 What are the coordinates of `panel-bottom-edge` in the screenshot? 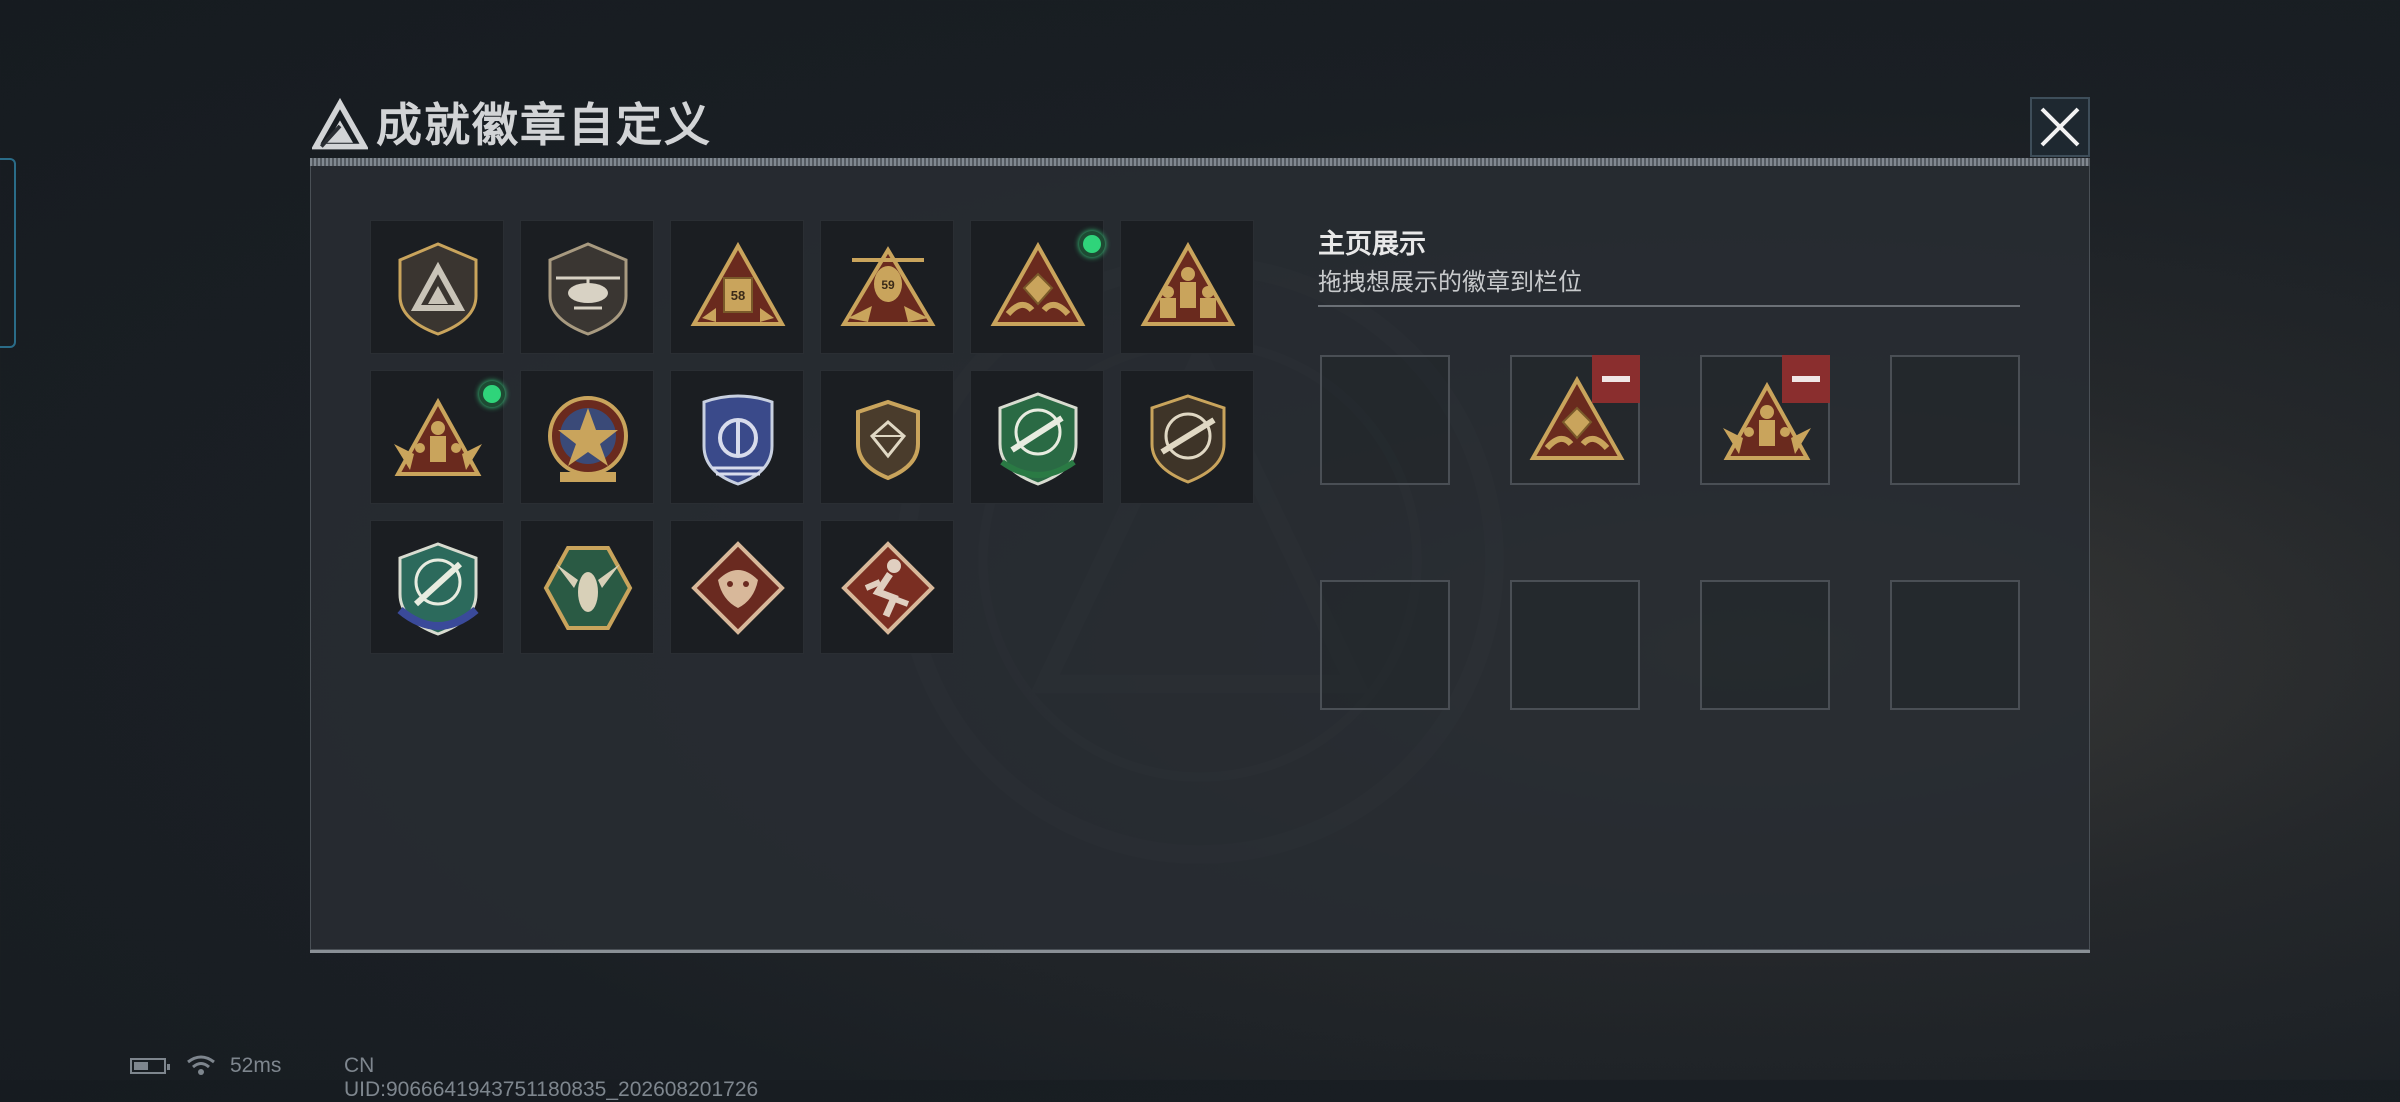 It's located at (1200, 951).